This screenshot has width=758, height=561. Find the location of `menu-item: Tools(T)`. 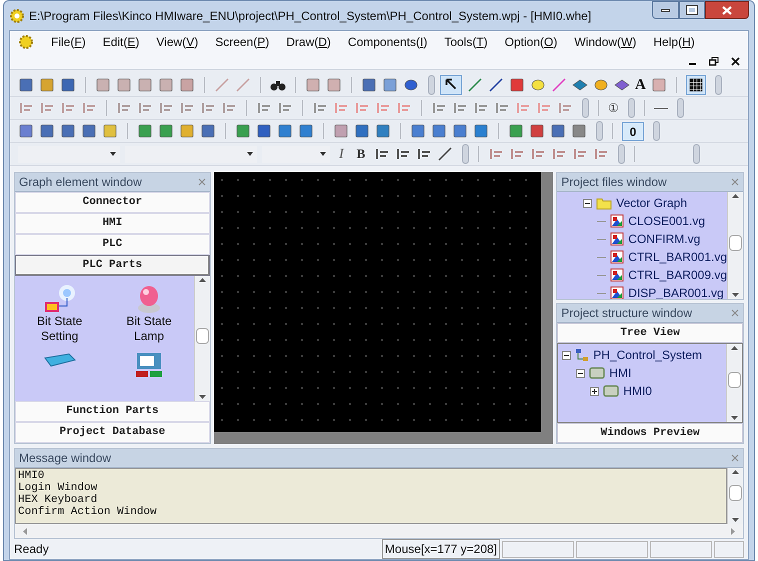

menu-item: Tools(T) is located at coordinates (466, 42).